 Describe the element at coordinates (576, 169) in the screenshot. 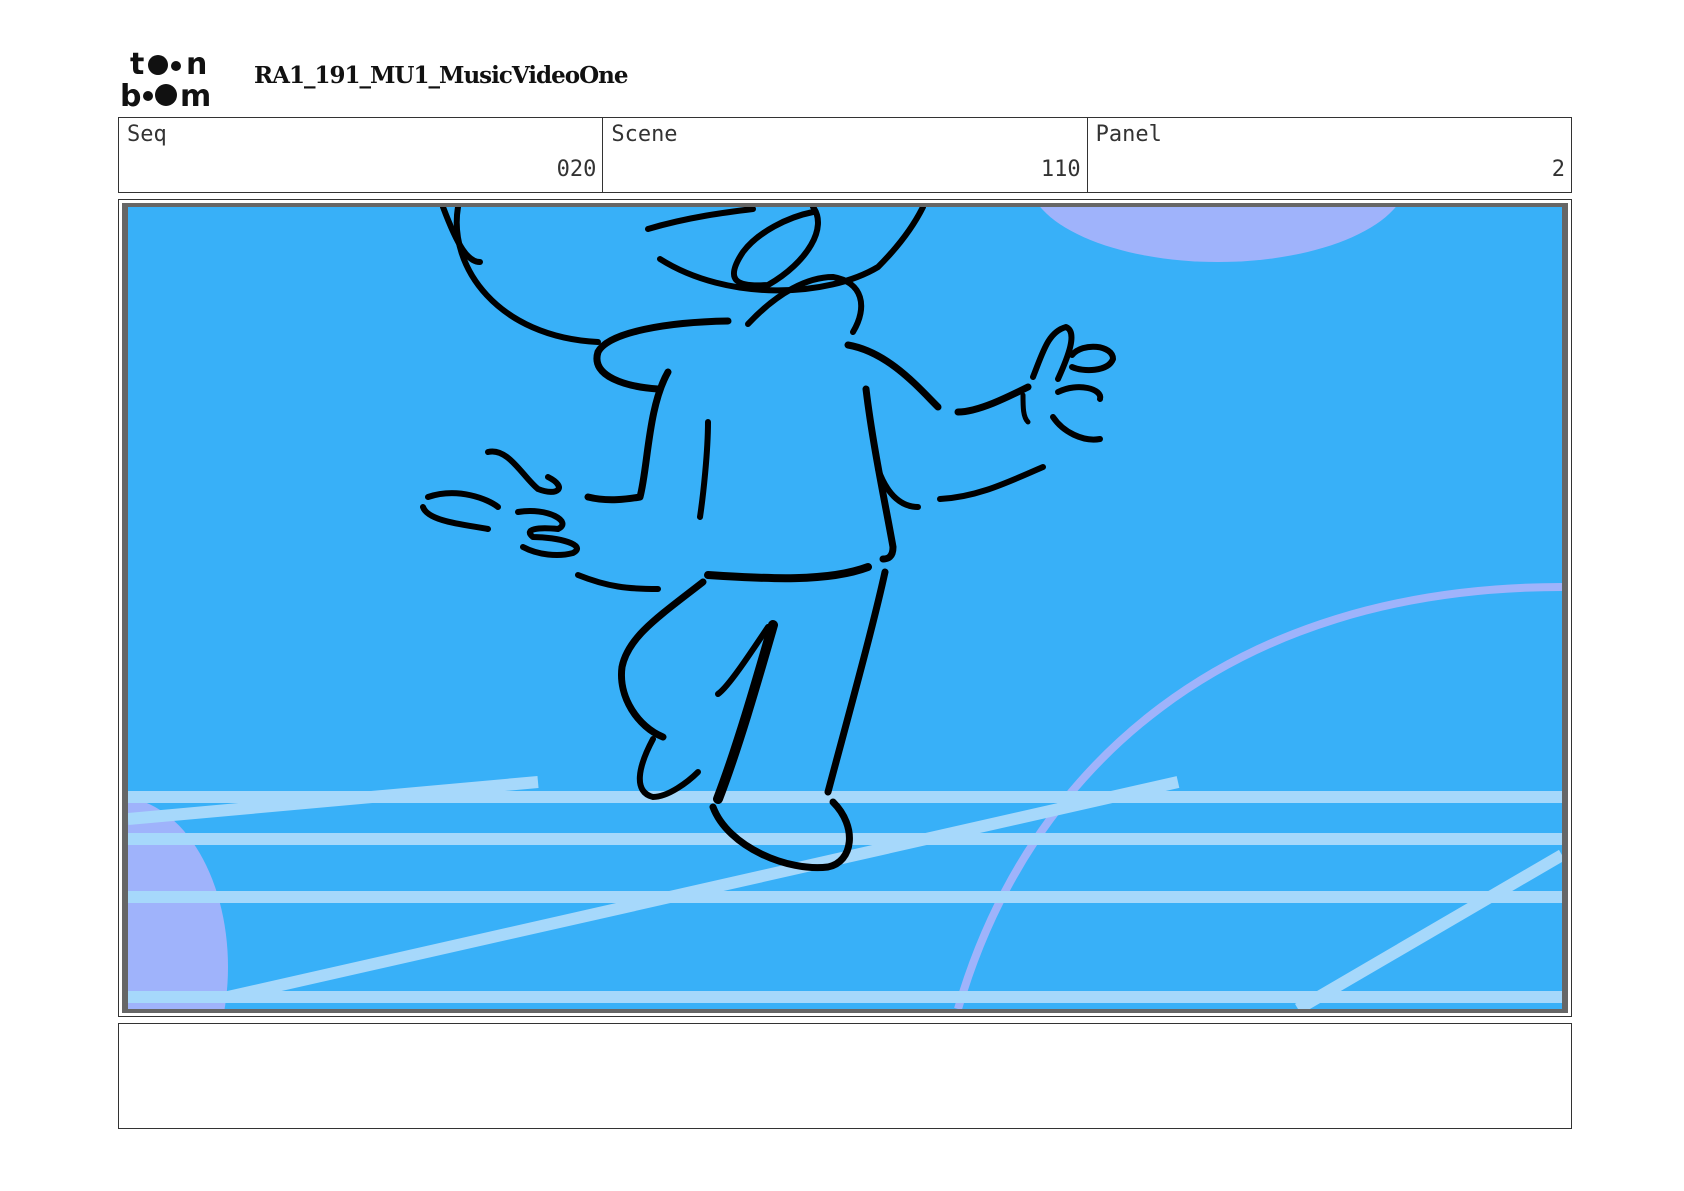

I see `seq-value: 020` at that location.